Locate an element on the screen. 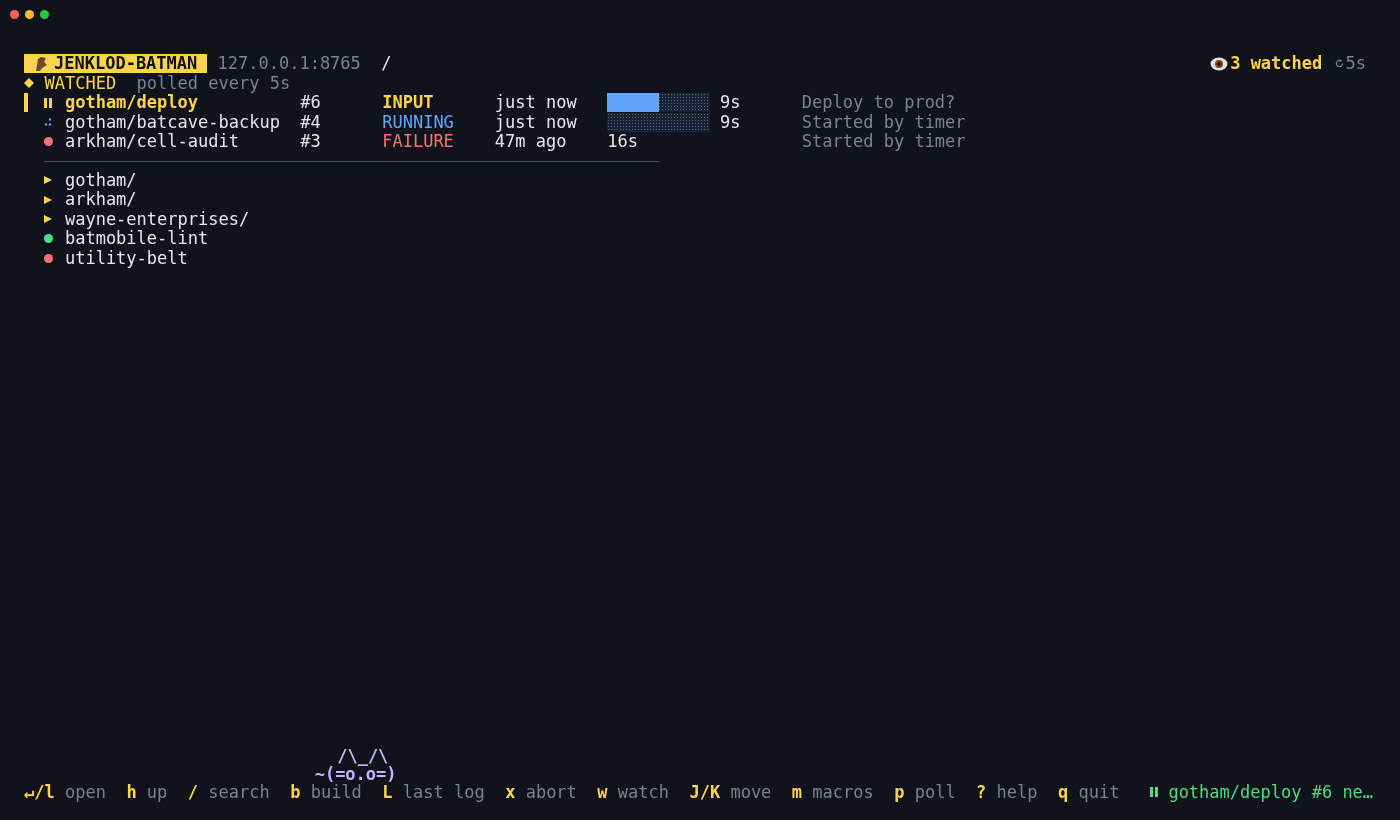 This screenshot has width=1400, height=820. ascii-cat: /\_/\ is located at coordinates (363, 755).